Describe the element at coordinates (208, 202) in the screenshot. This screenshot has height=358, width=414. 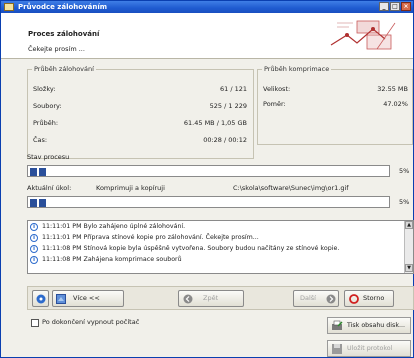
I see `current-task-progress-bar` at that location.